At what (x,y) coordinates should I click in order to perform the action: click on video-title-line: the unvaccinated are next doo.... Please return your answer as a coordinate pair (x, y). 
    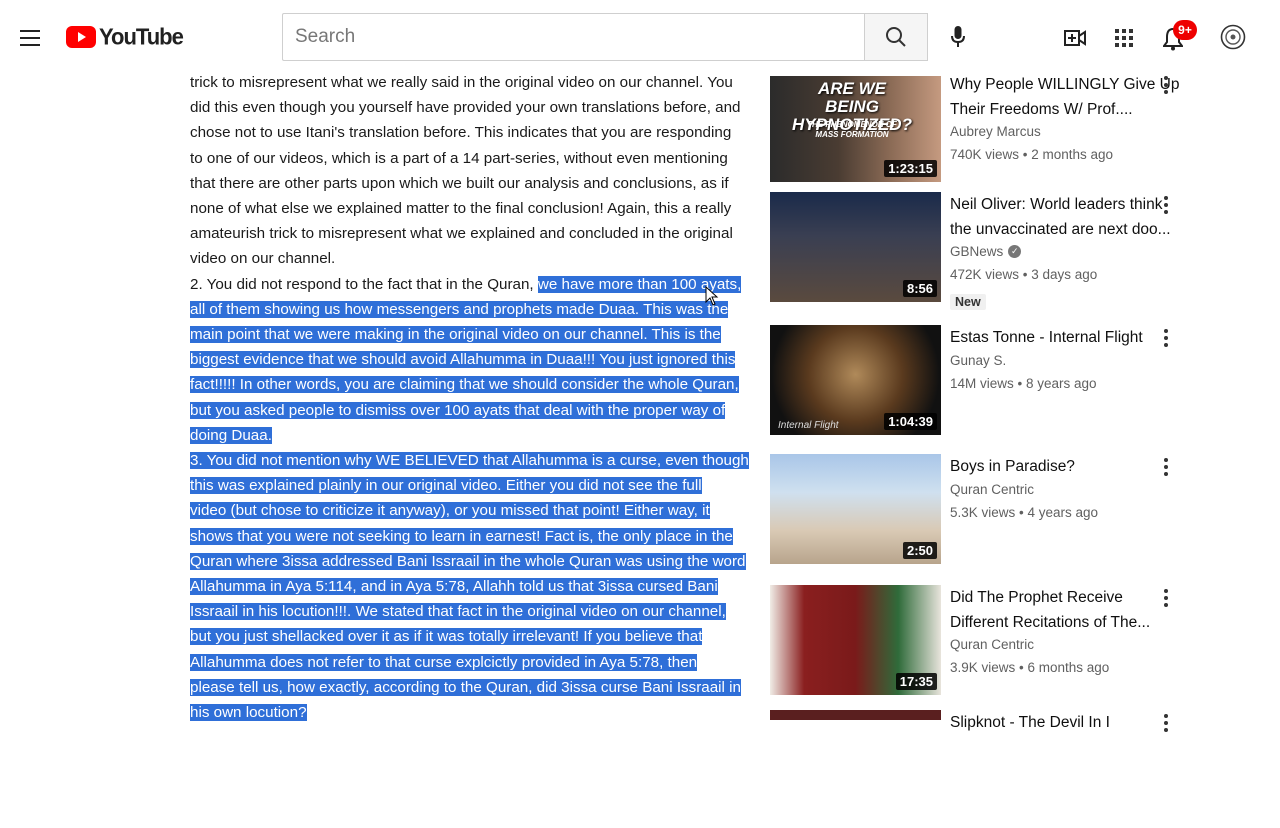
    Looking at the image, I should click on (1060, 229).